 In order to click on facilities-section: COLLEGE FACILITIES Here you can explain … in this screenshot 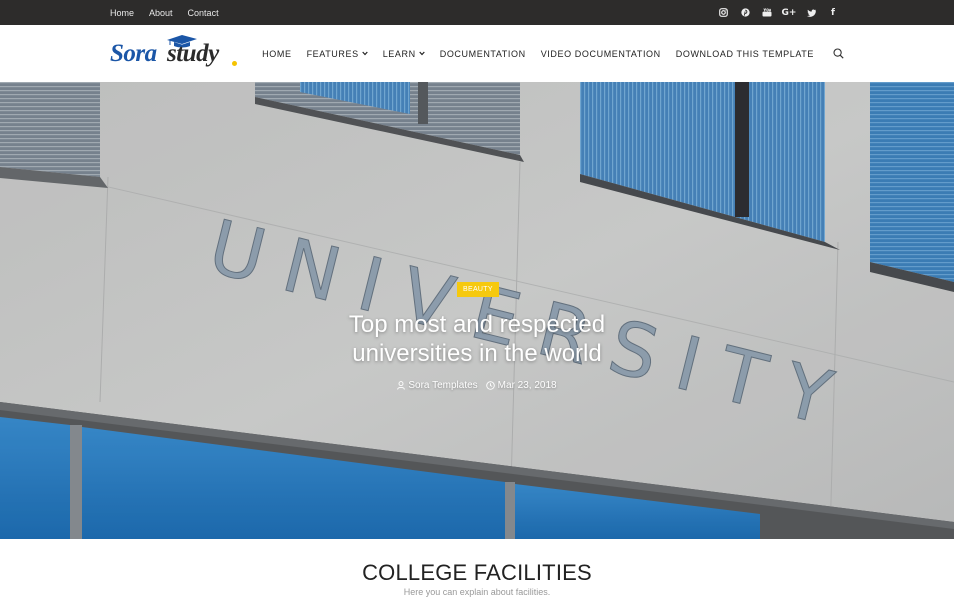, I will do `click(477, 569)`.